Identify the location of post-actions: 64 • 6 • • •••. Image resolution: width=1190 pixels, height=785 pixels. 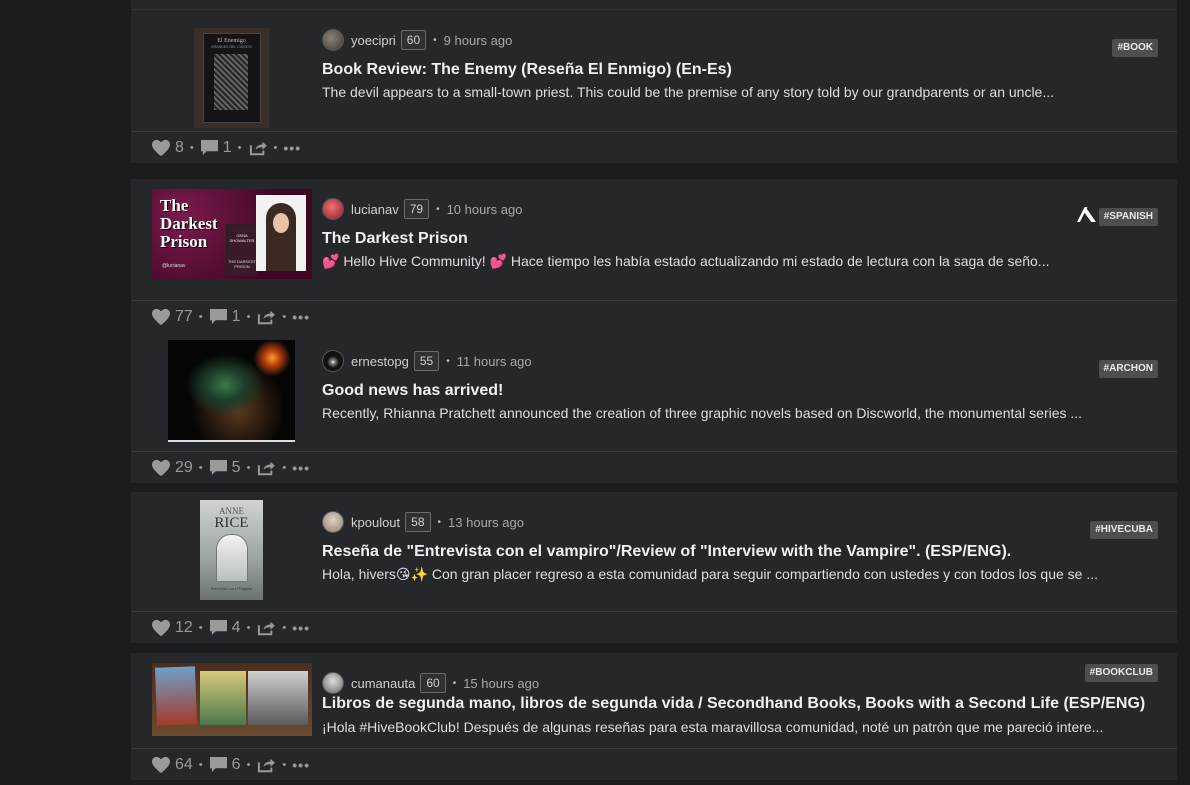
(654, 764).